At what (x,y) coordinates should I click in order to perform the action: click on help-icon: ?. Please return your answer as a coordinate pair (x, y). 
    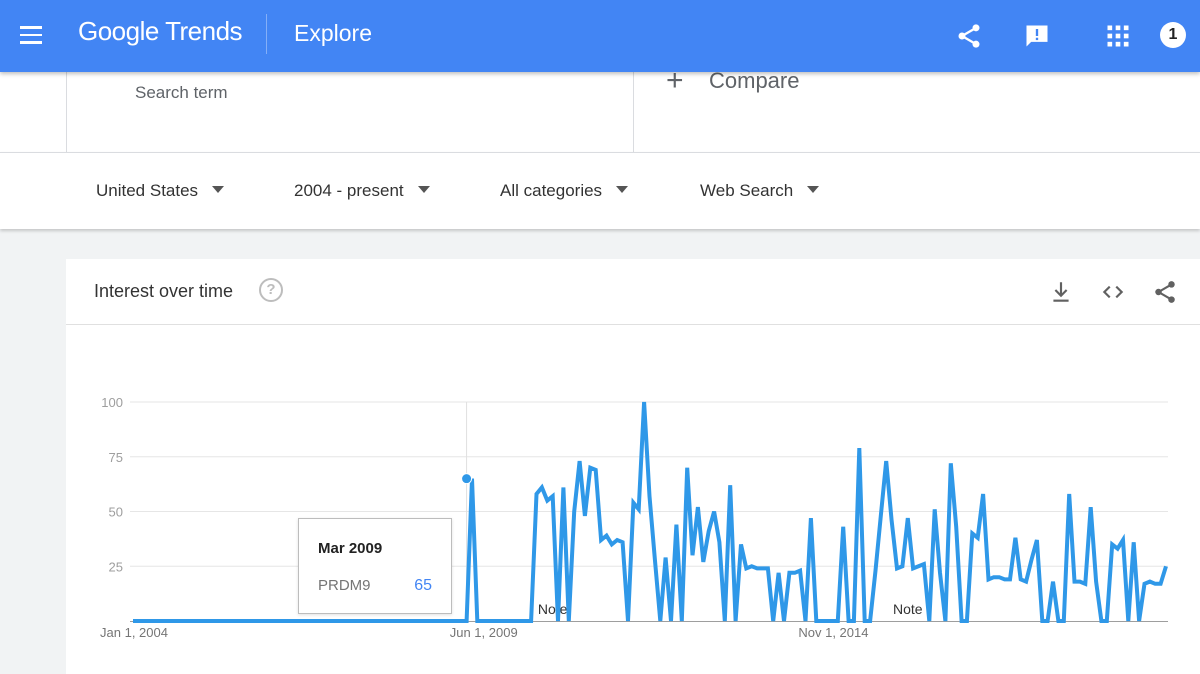
    Looking at the image, I should click on (271, 290).